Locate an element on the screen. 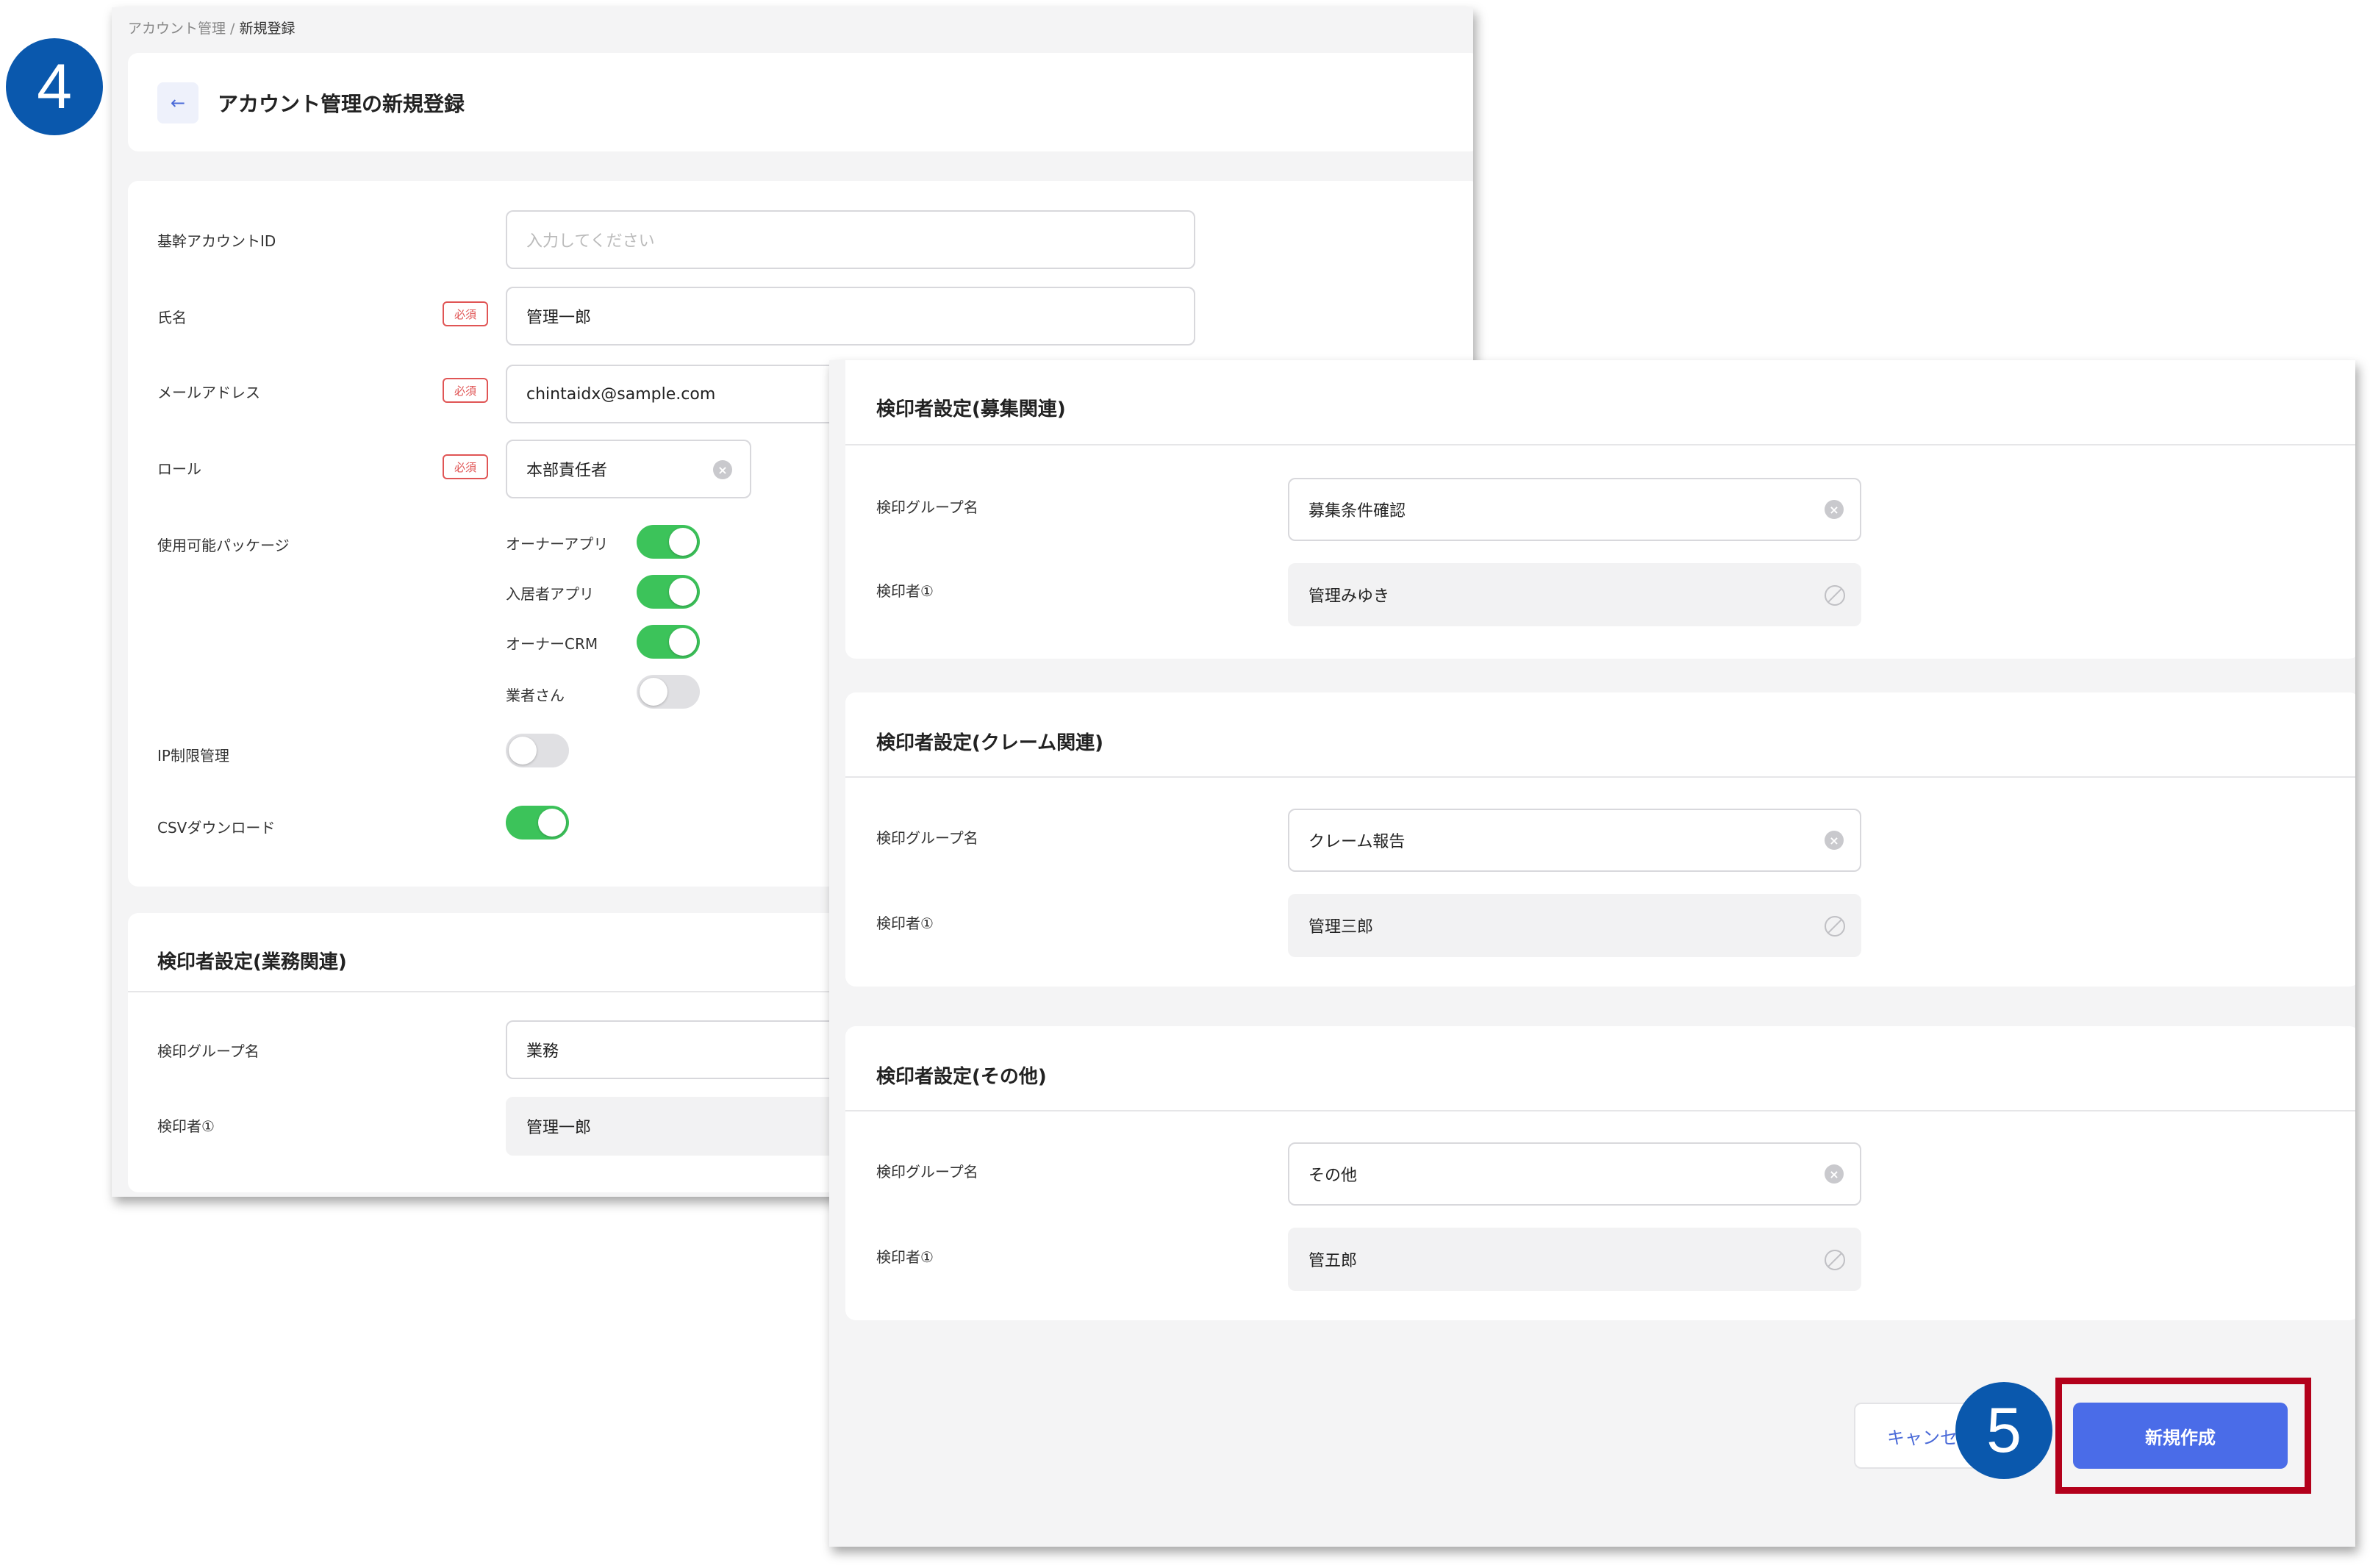 This screenshot has width=2370, height=1568. step-5-badge: 5 is located at coordinates (2003, 1430).